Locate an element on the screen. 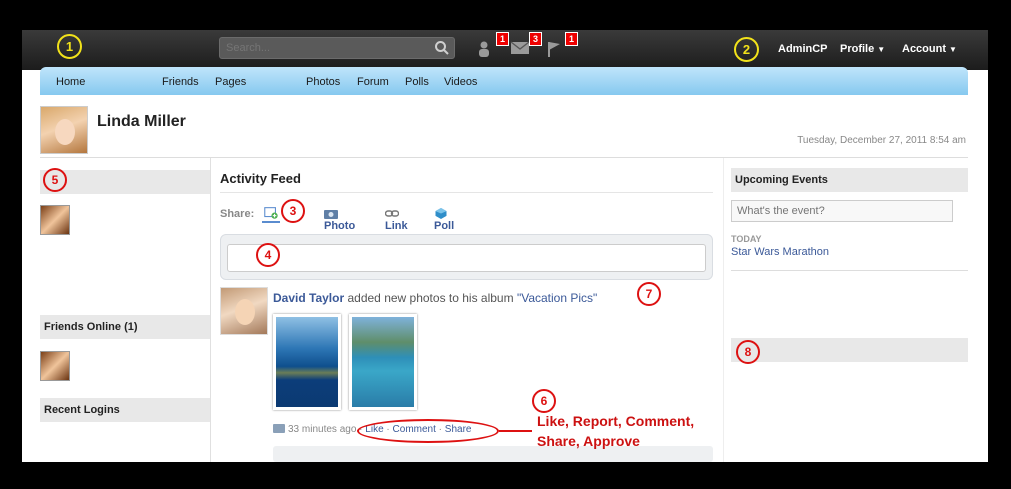  annotation-marker: 3 is located at coordinates (293, 211).